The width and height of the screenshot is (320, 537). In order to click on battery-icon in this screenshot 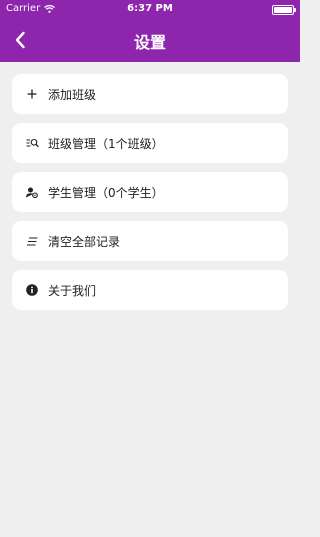, I will do `click(284, 10)`.